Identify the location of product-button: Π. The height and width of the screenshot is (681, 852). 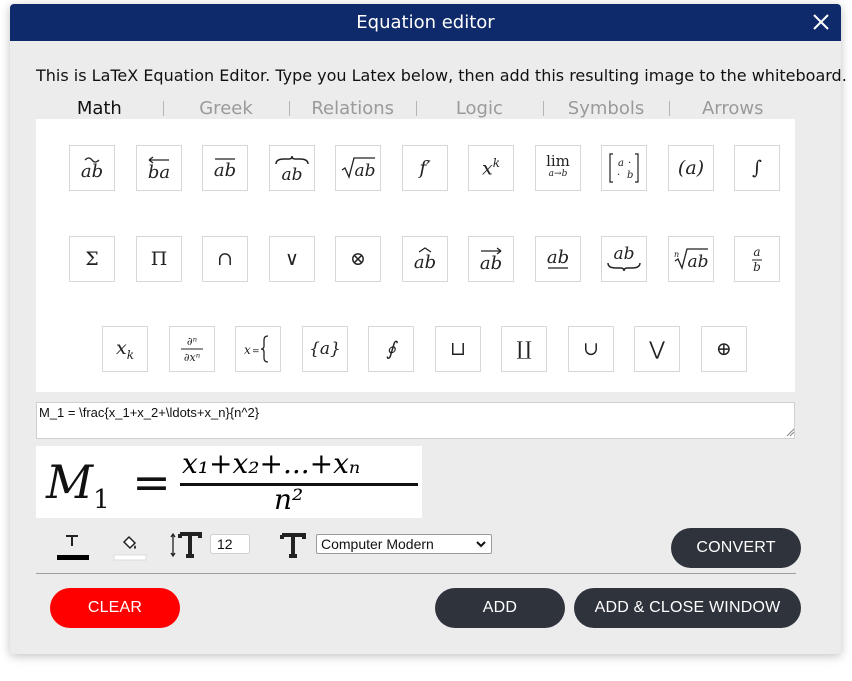
(159, 259).